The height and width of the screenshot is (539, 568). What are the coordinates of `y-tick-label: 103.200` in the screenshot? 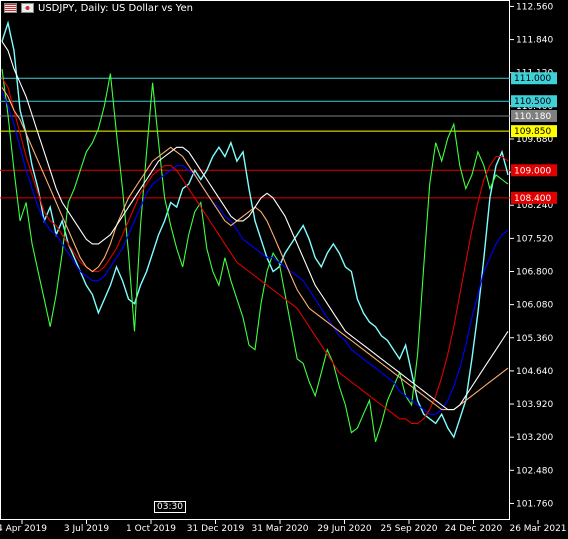 It's located at (534, 438).